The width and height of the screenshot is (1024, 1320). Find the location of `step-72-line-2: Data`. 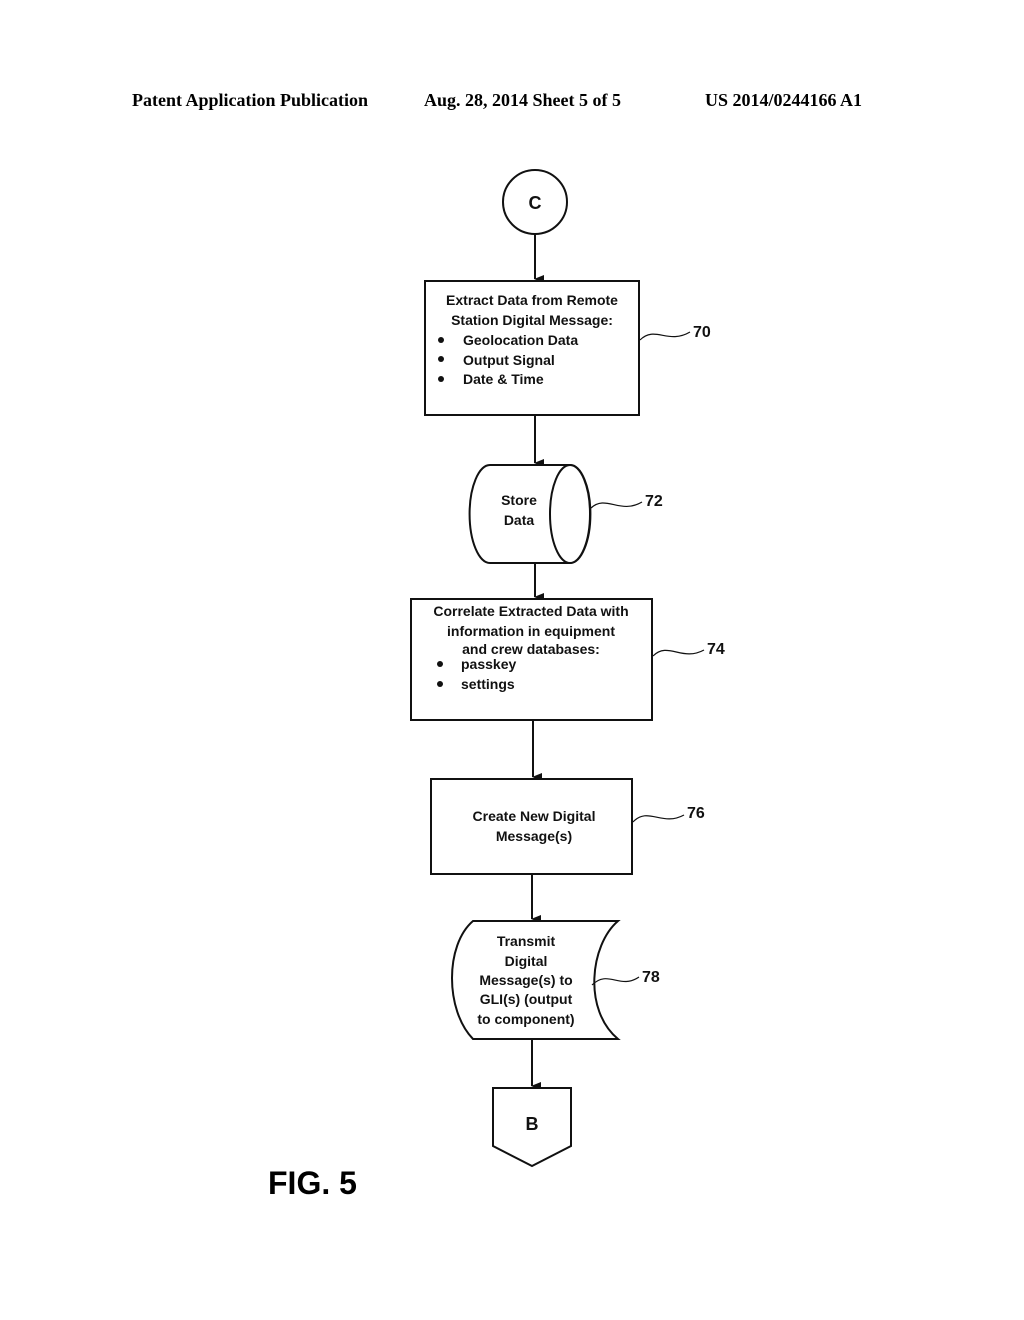

step-72-line-2: Data is located at coordinates (519, 520).